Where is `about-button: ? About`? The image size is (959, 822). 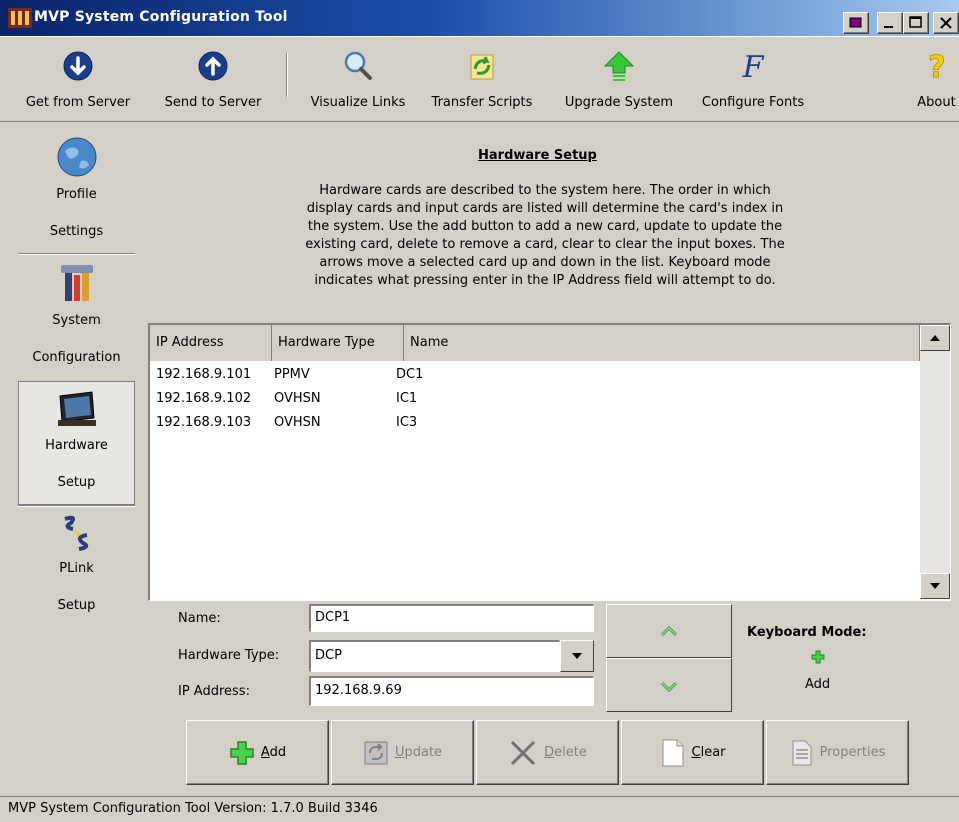
about-button: ? About is located at coordinates (936, 82).